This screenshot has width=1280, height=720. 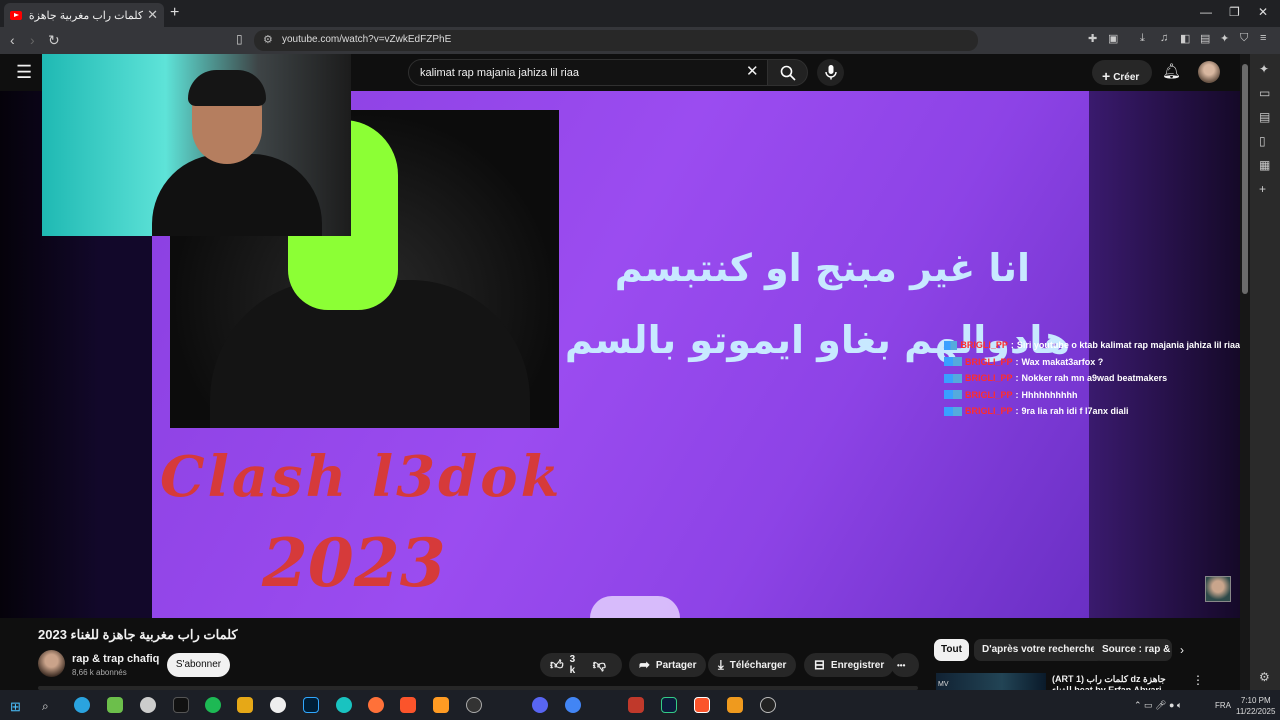 I want to click on channel-avatar, so click(x=51, y=663).